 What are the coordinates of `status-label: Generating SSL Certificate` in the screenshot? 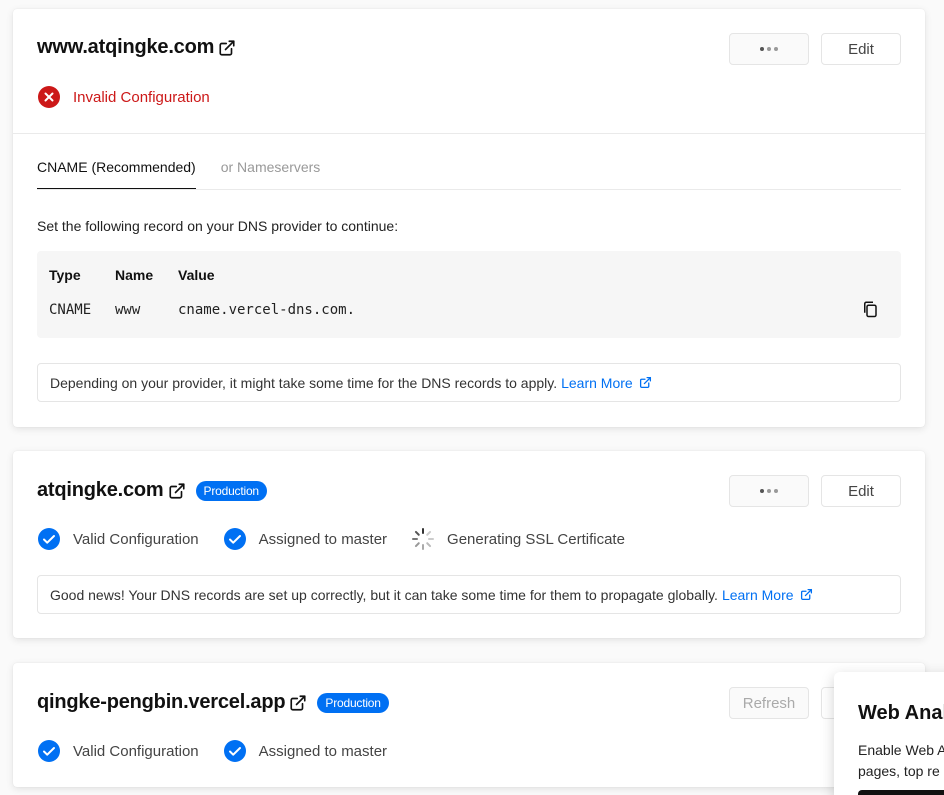 It's located at (536, 539).